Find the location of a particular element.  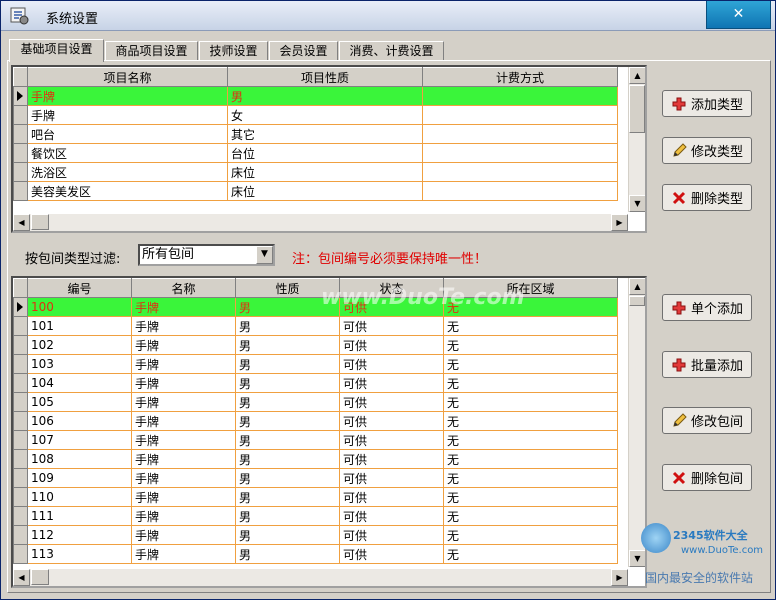

table-cell: 床位 is located at coordinates (325, 191).